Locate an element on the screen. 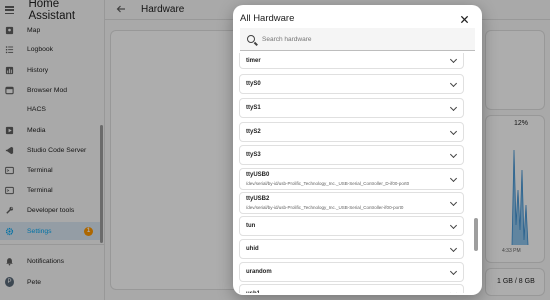  hardware-name: ttyS3 is located at coordinates (253, 155).